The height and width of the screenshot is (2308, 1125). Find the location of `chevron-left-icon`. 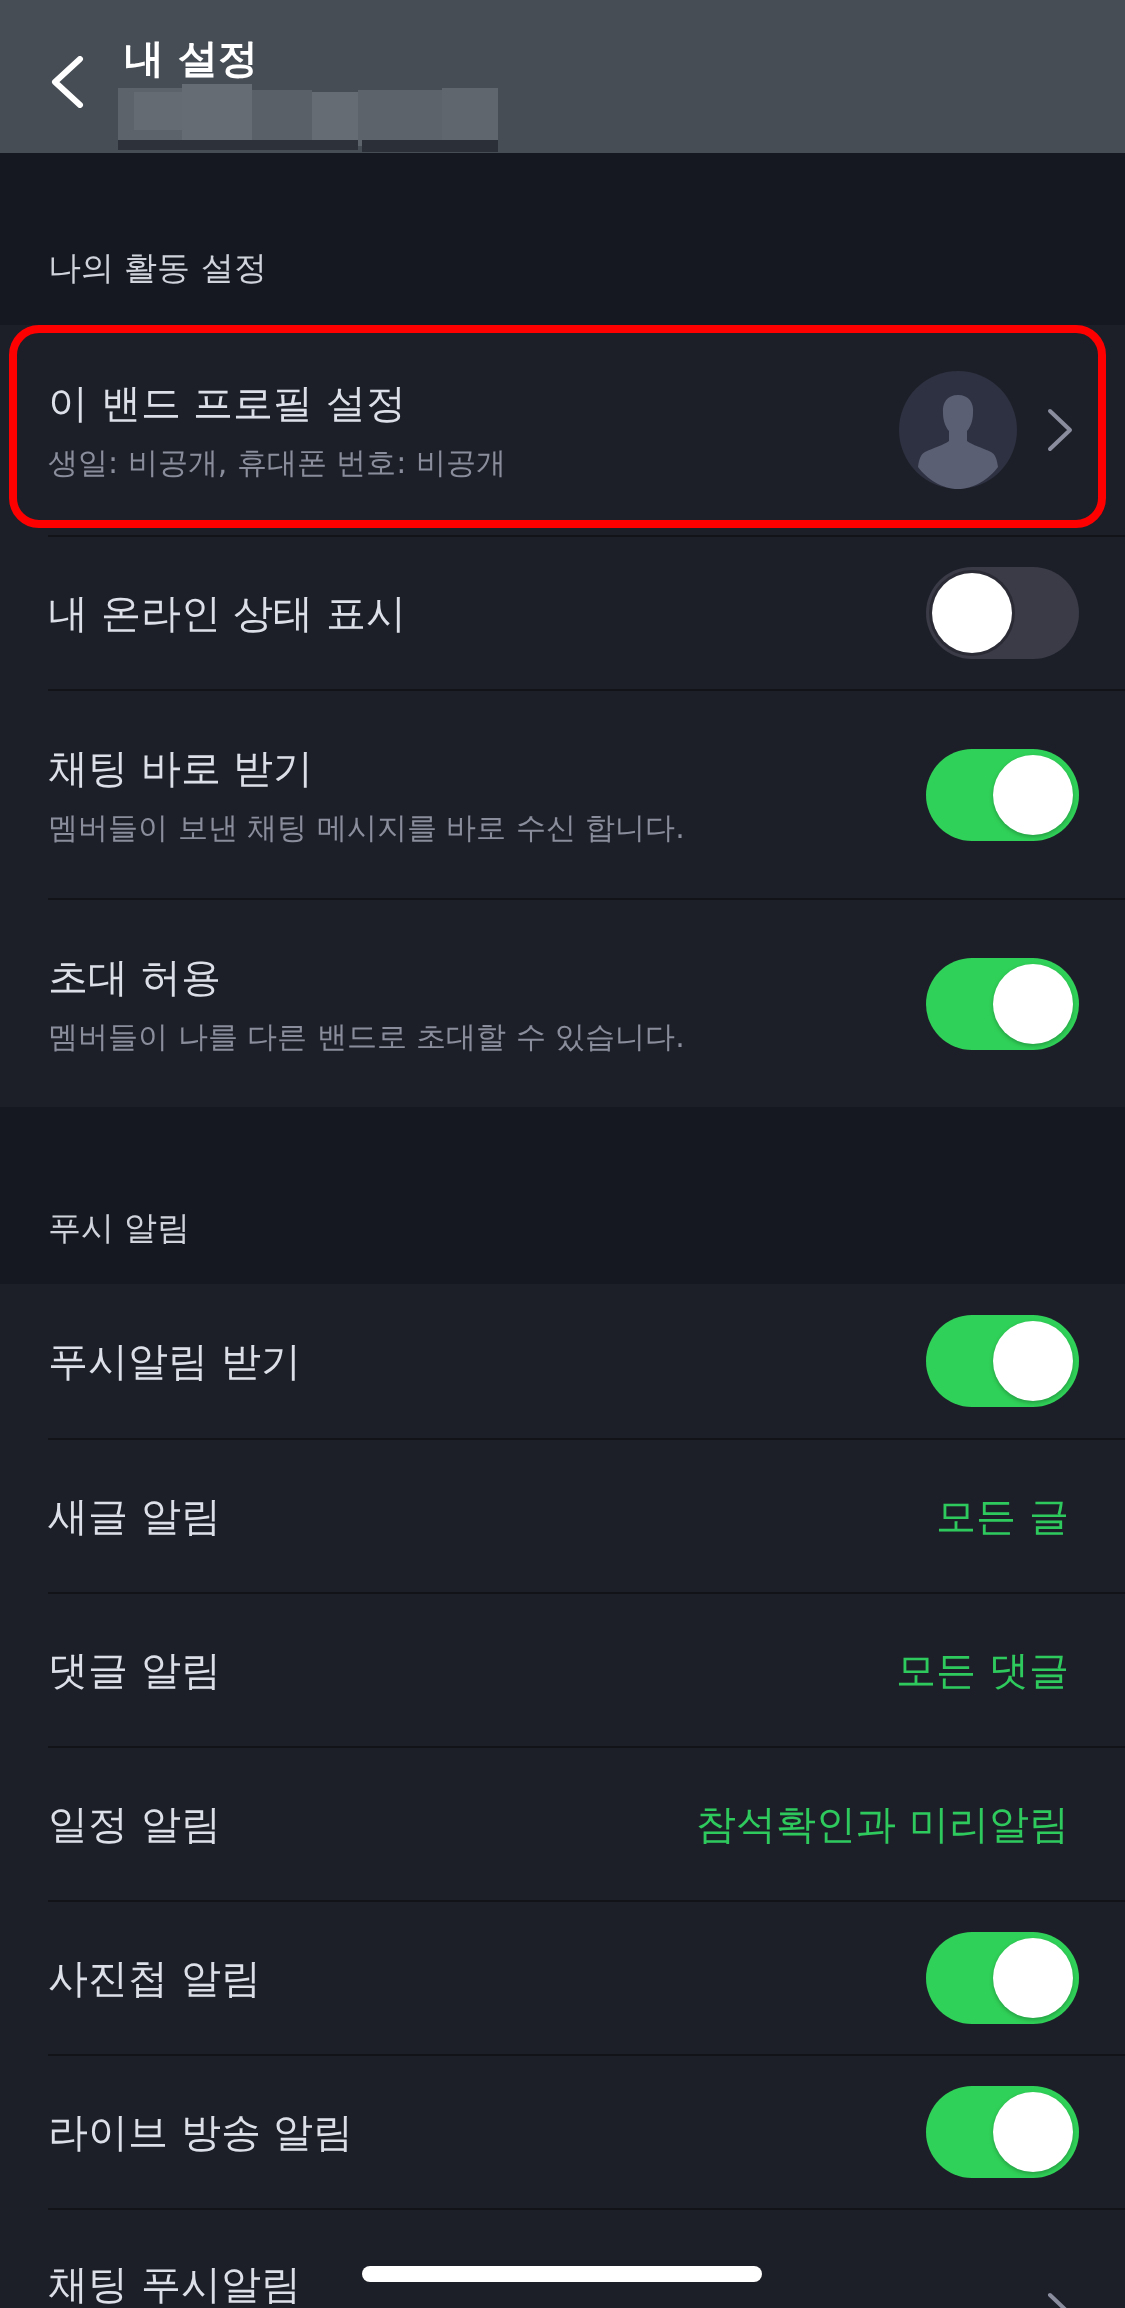

chevron-left-icon is located at coordinates (67, 82).